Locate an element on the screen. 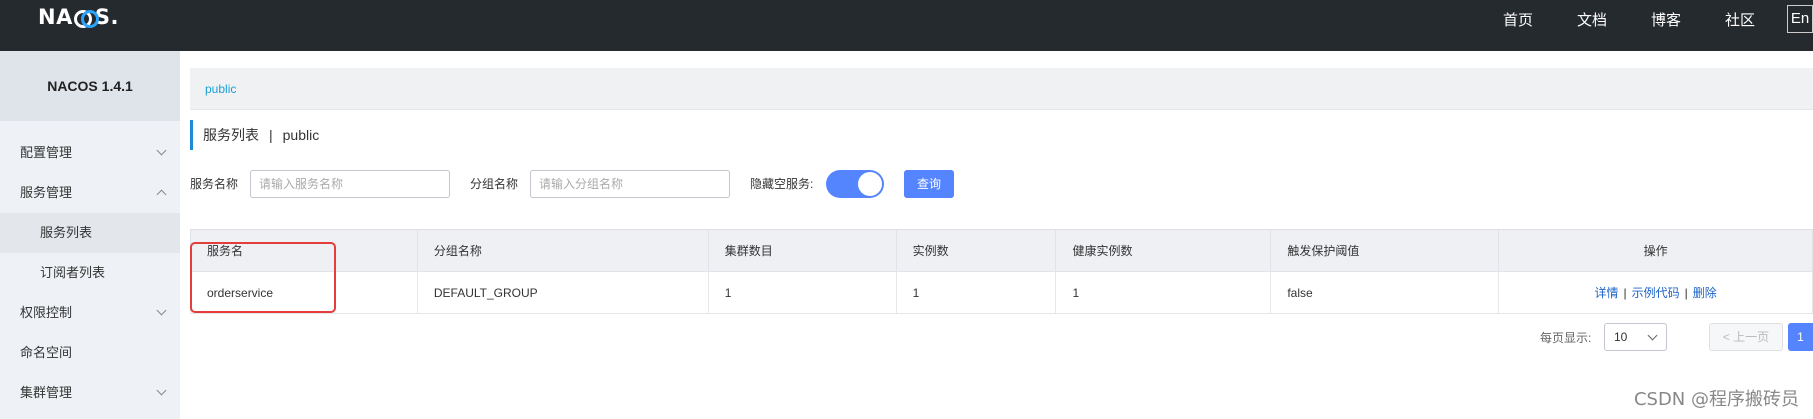 The width and height of the screenshot is (1813, 419). table-header-row: 服务名 分组名称 集群数目 实例数 健康实例数 触发保护阈值 操作 is located at coordinates (1001, 250).